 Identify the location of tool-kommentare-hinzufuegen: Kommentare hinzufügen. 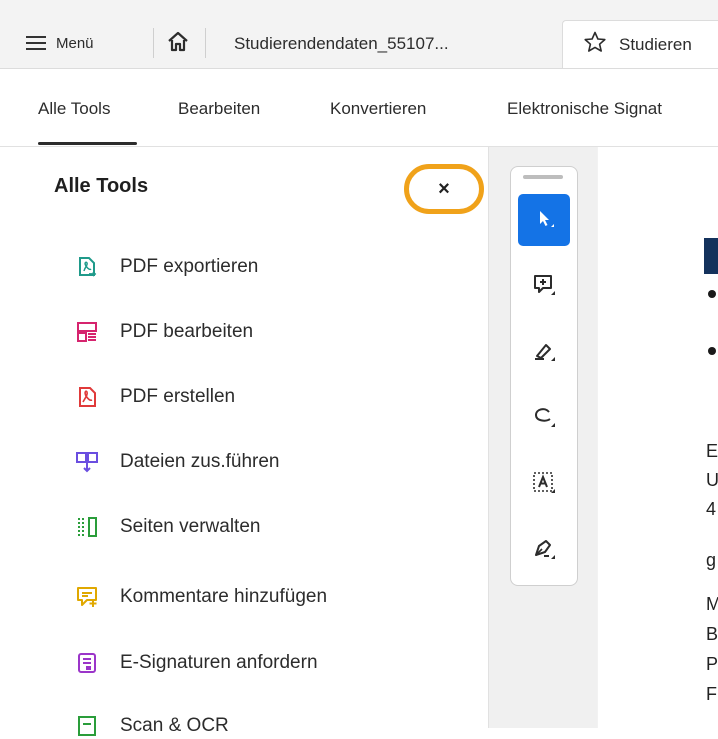
(200, 597).